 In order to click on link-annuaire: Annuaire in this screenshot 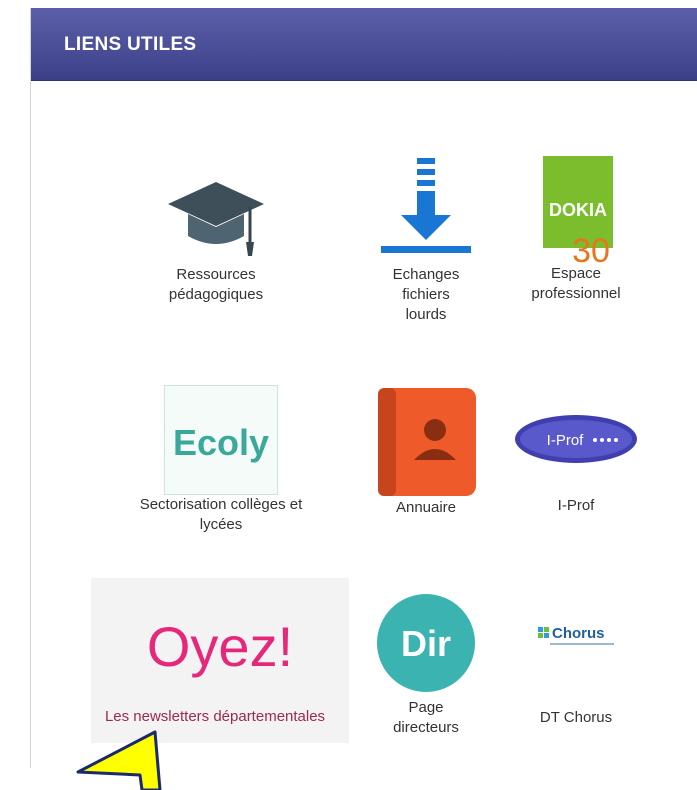, I will do `click(426, 463)`.